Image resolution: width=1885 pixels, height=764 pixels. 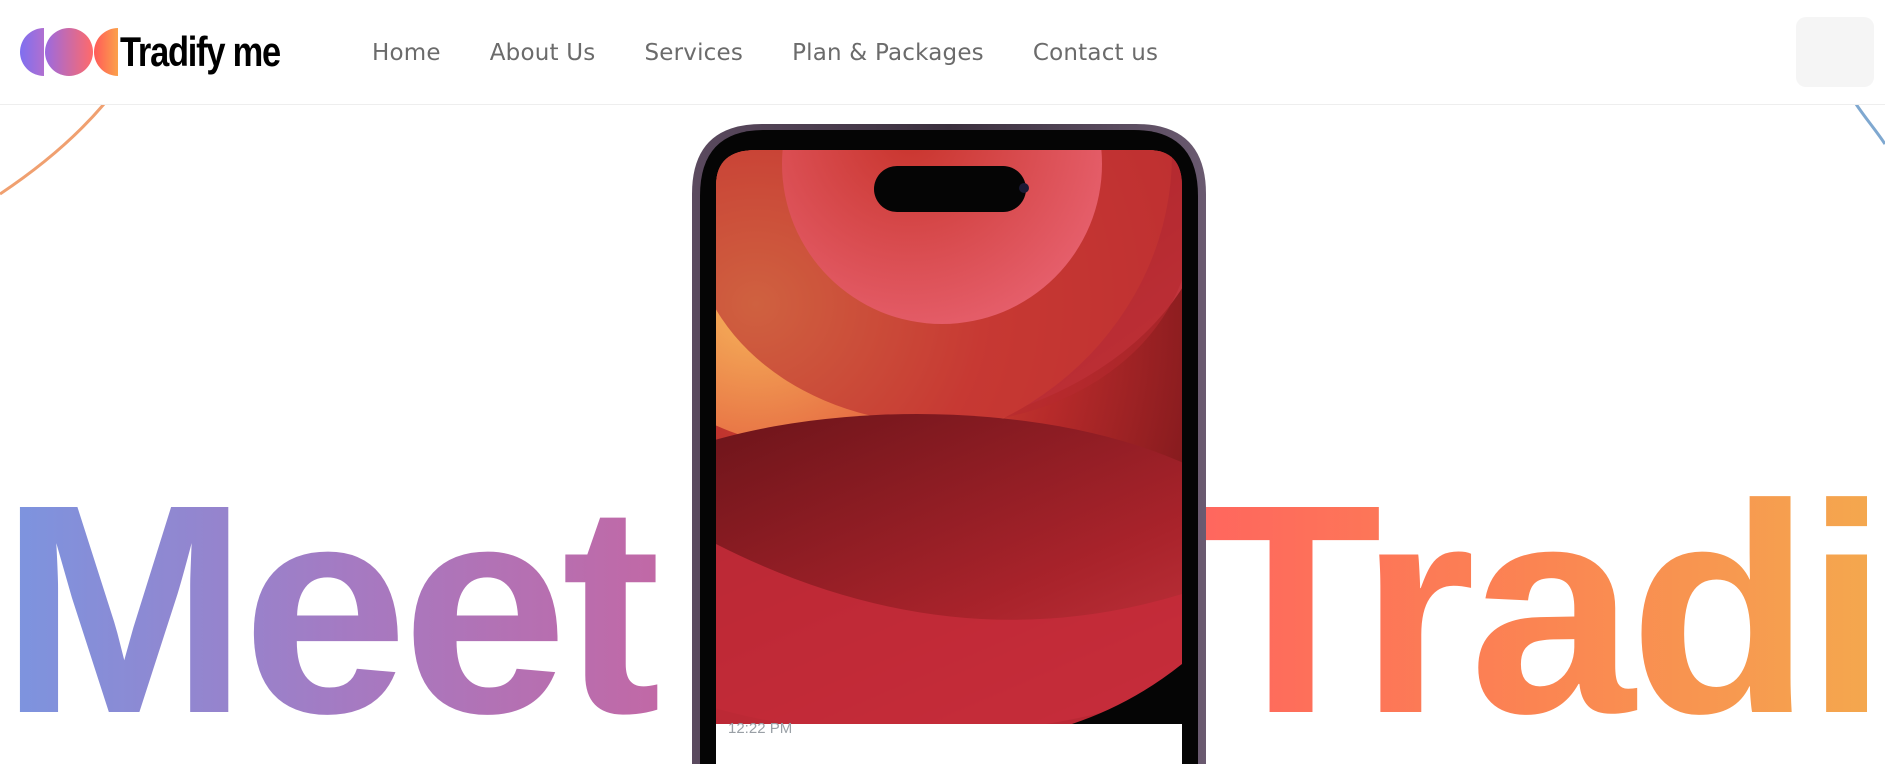 What do you see at coordinates (406, 53) in the screenshot?
I see `nav-home: Home` at bounding box center [406, 53].